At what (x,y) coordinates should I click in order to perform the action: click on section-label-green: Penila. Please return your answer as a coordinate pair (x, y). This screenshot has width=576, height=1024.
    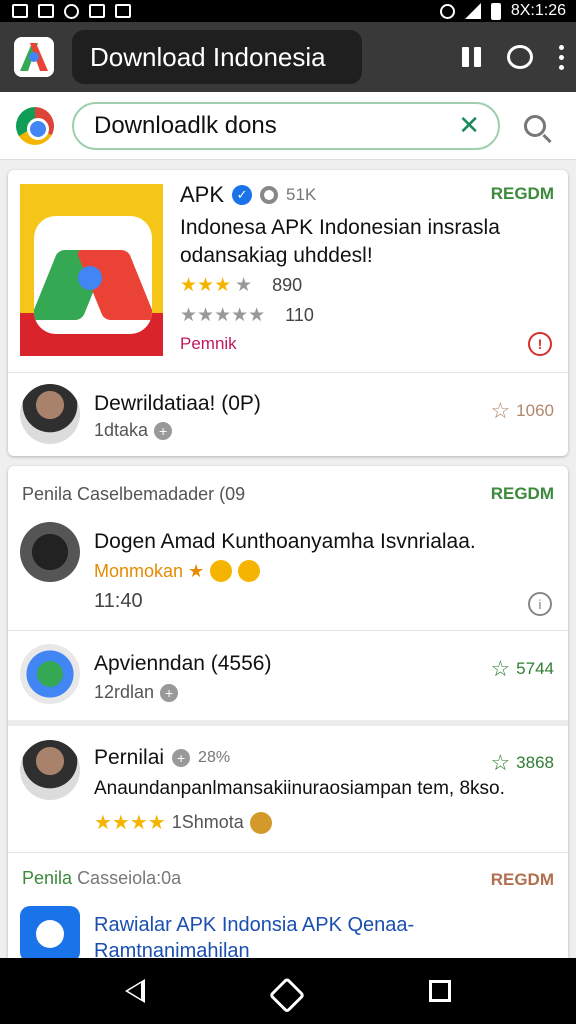
    Looking at the image, I should click on (47, 878).